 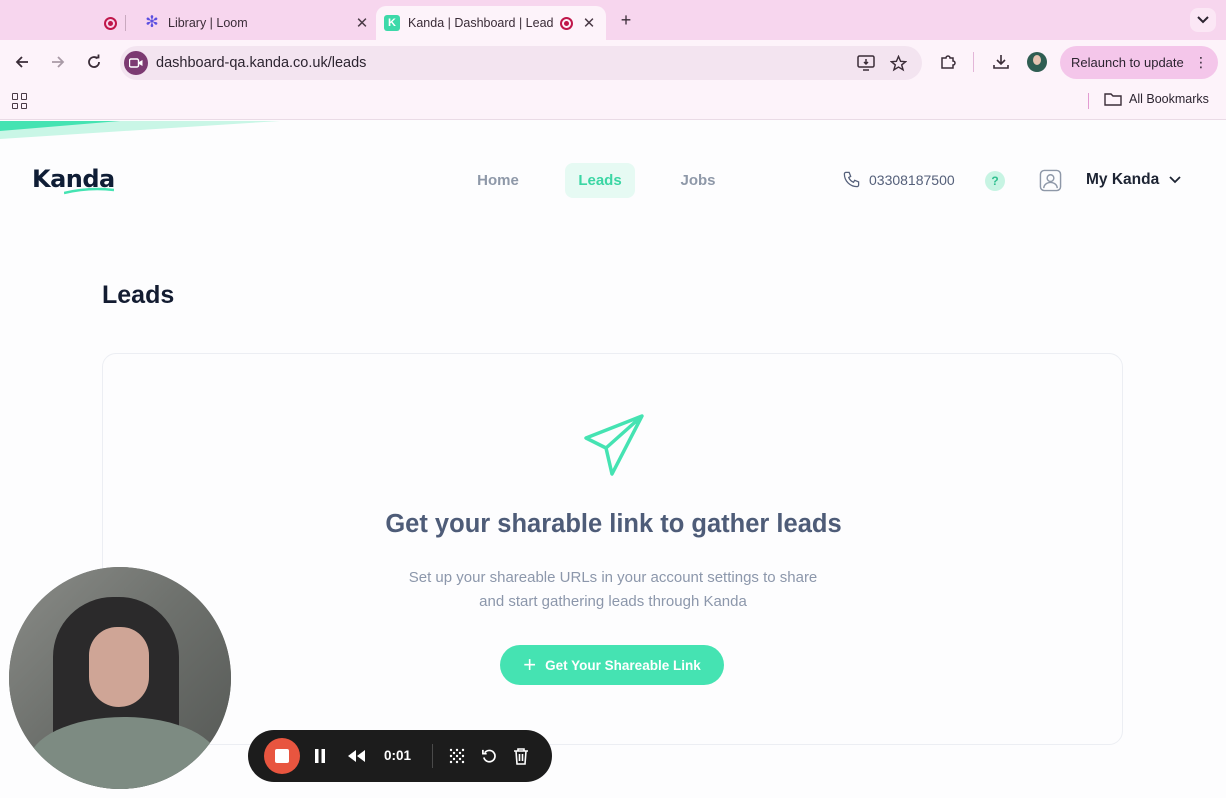 What do you see at coordinates (912, 179) in the screenshot?
I see `phone-number: 03308187500` at bounding box center [912, 179].